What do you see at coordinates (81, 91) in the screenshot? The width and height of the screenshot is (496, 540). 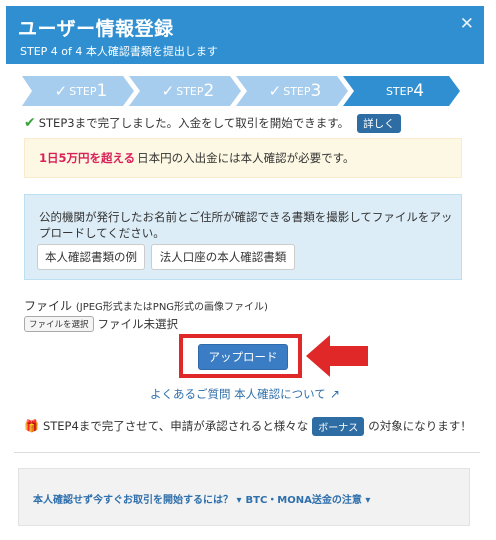 I see `step-1: ✓ STEP 1` at bounding box center [81, 91].